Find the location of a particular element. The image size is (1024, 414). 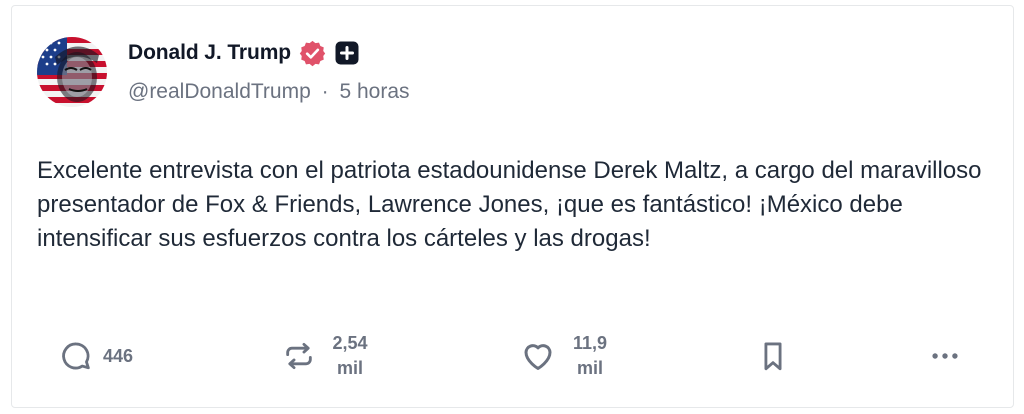

bookmark-icon is located at coordinates (773, 356).